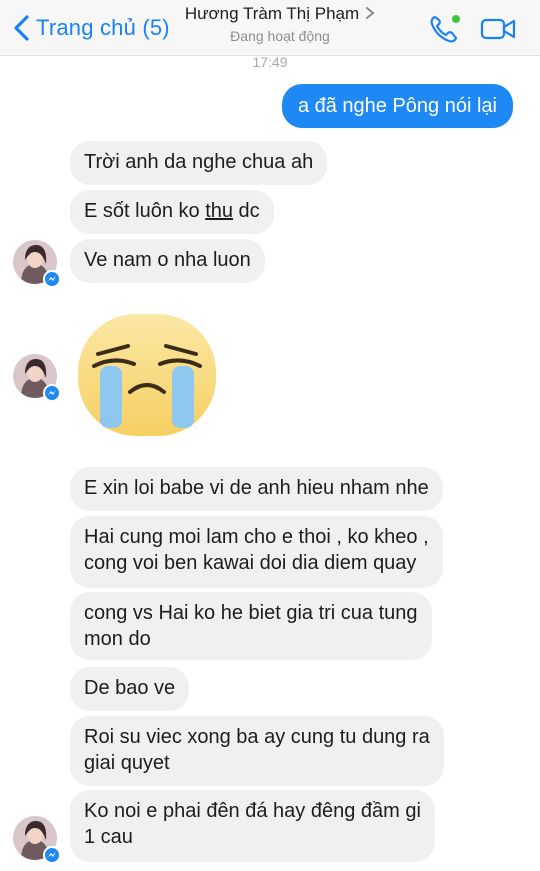  Describe the element at coordinates (108, 837) in the screenshot. I see `message-line: 1 cau` at that location.